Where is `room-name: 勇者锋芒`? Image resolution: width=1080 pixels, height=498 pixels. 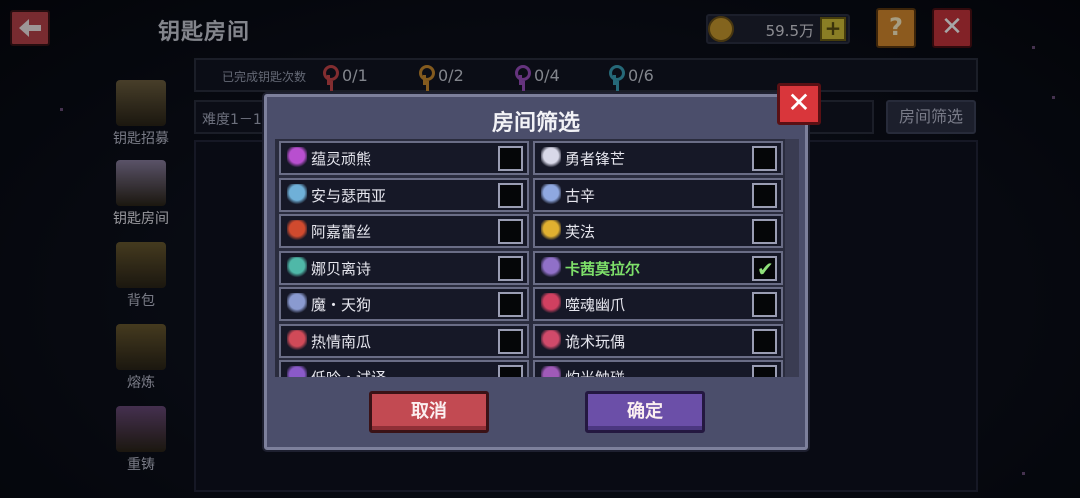
room-name: 勇者锋芒 is located at coordinates (595, 159).